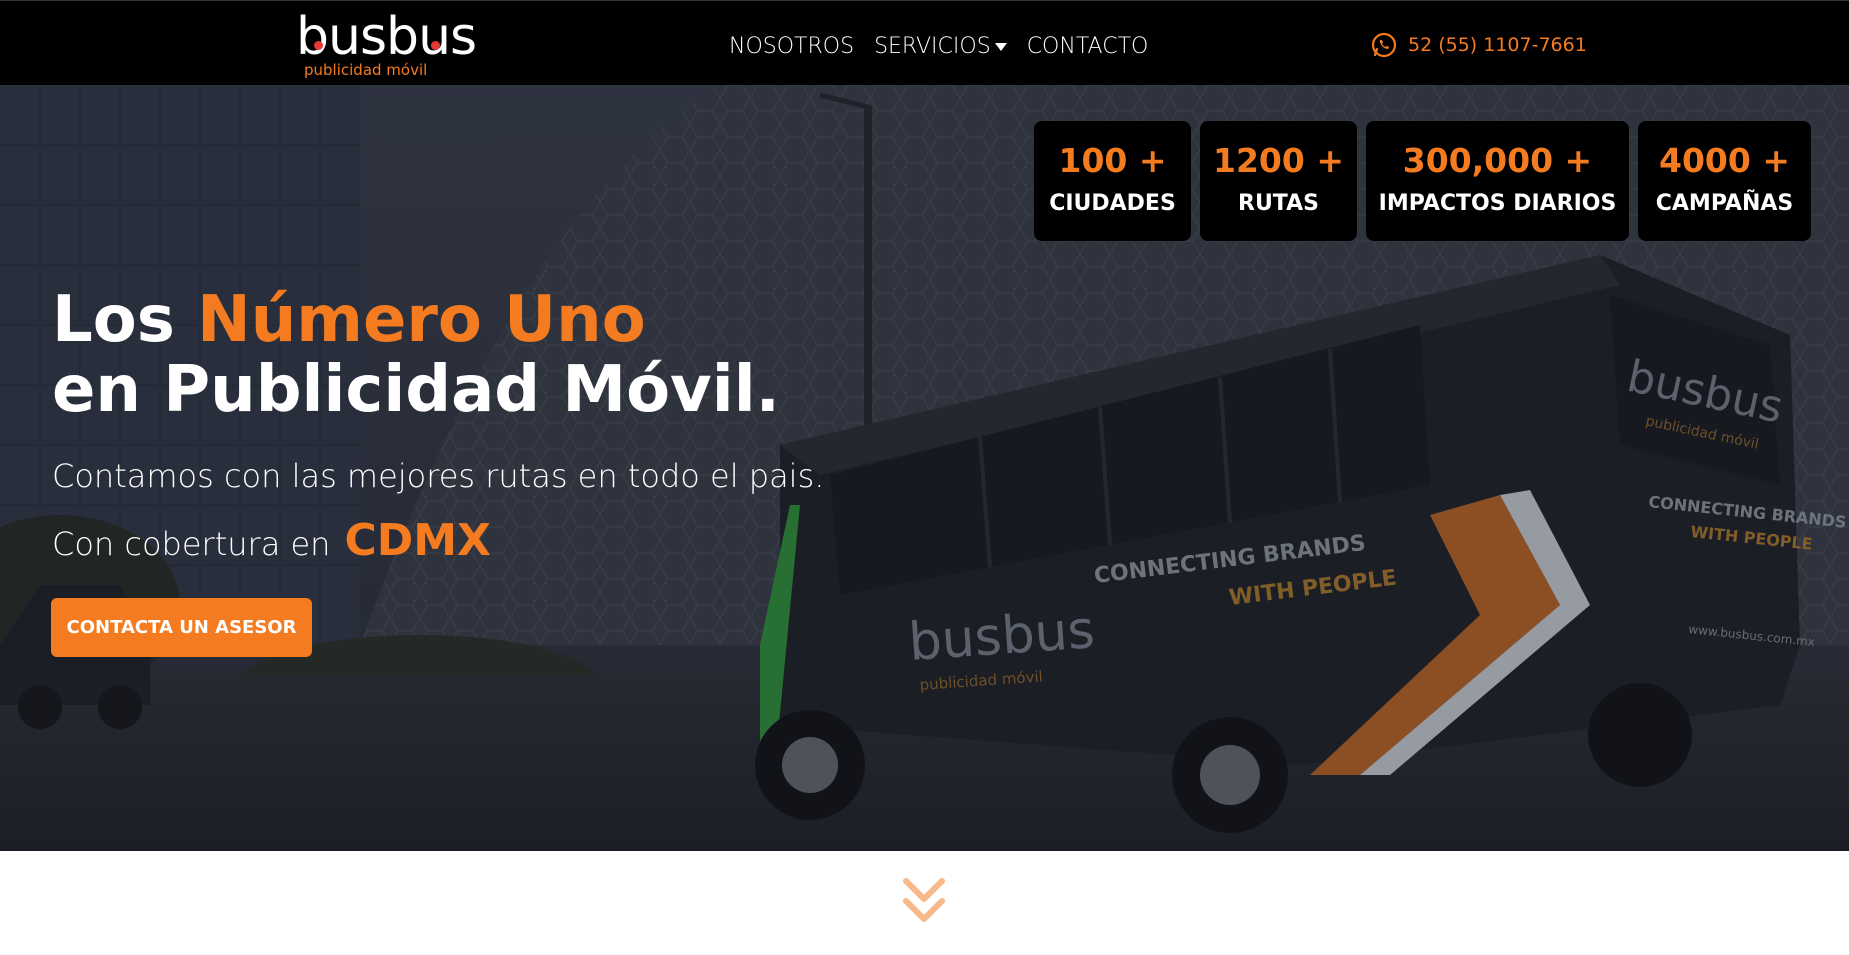  What do you see at coordinates (1112, 181) in the screenshot?
I see `stat-card-ciudades: 100 + CIUDADES` at bounding box center [1112, 181].